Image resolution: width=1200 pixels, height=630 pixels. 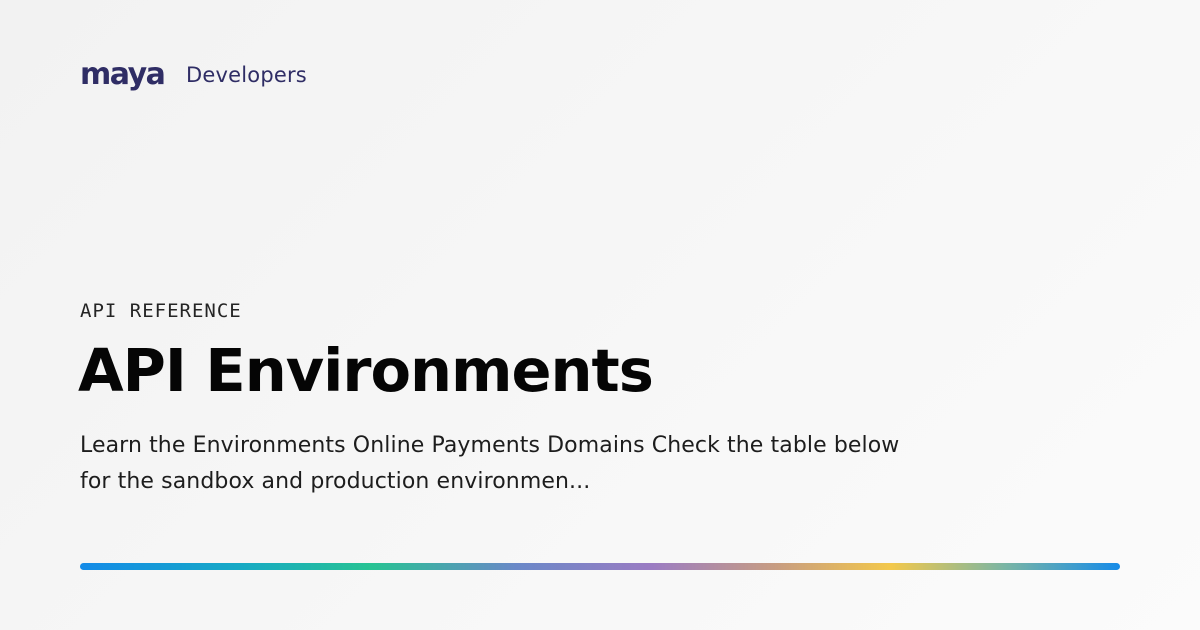 I want to click on rainbow-accent-bar, so click(x=600, y=566).